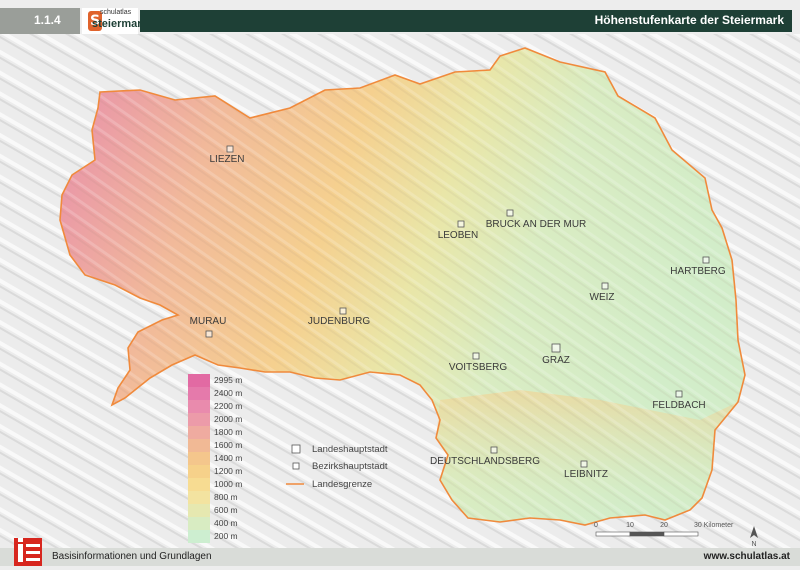 The image size is (800, 570). Describe the element at coordinates (115, 21) in the screenshot. I see `schulatlas-logo: S schulatlas steiermark` at that location.